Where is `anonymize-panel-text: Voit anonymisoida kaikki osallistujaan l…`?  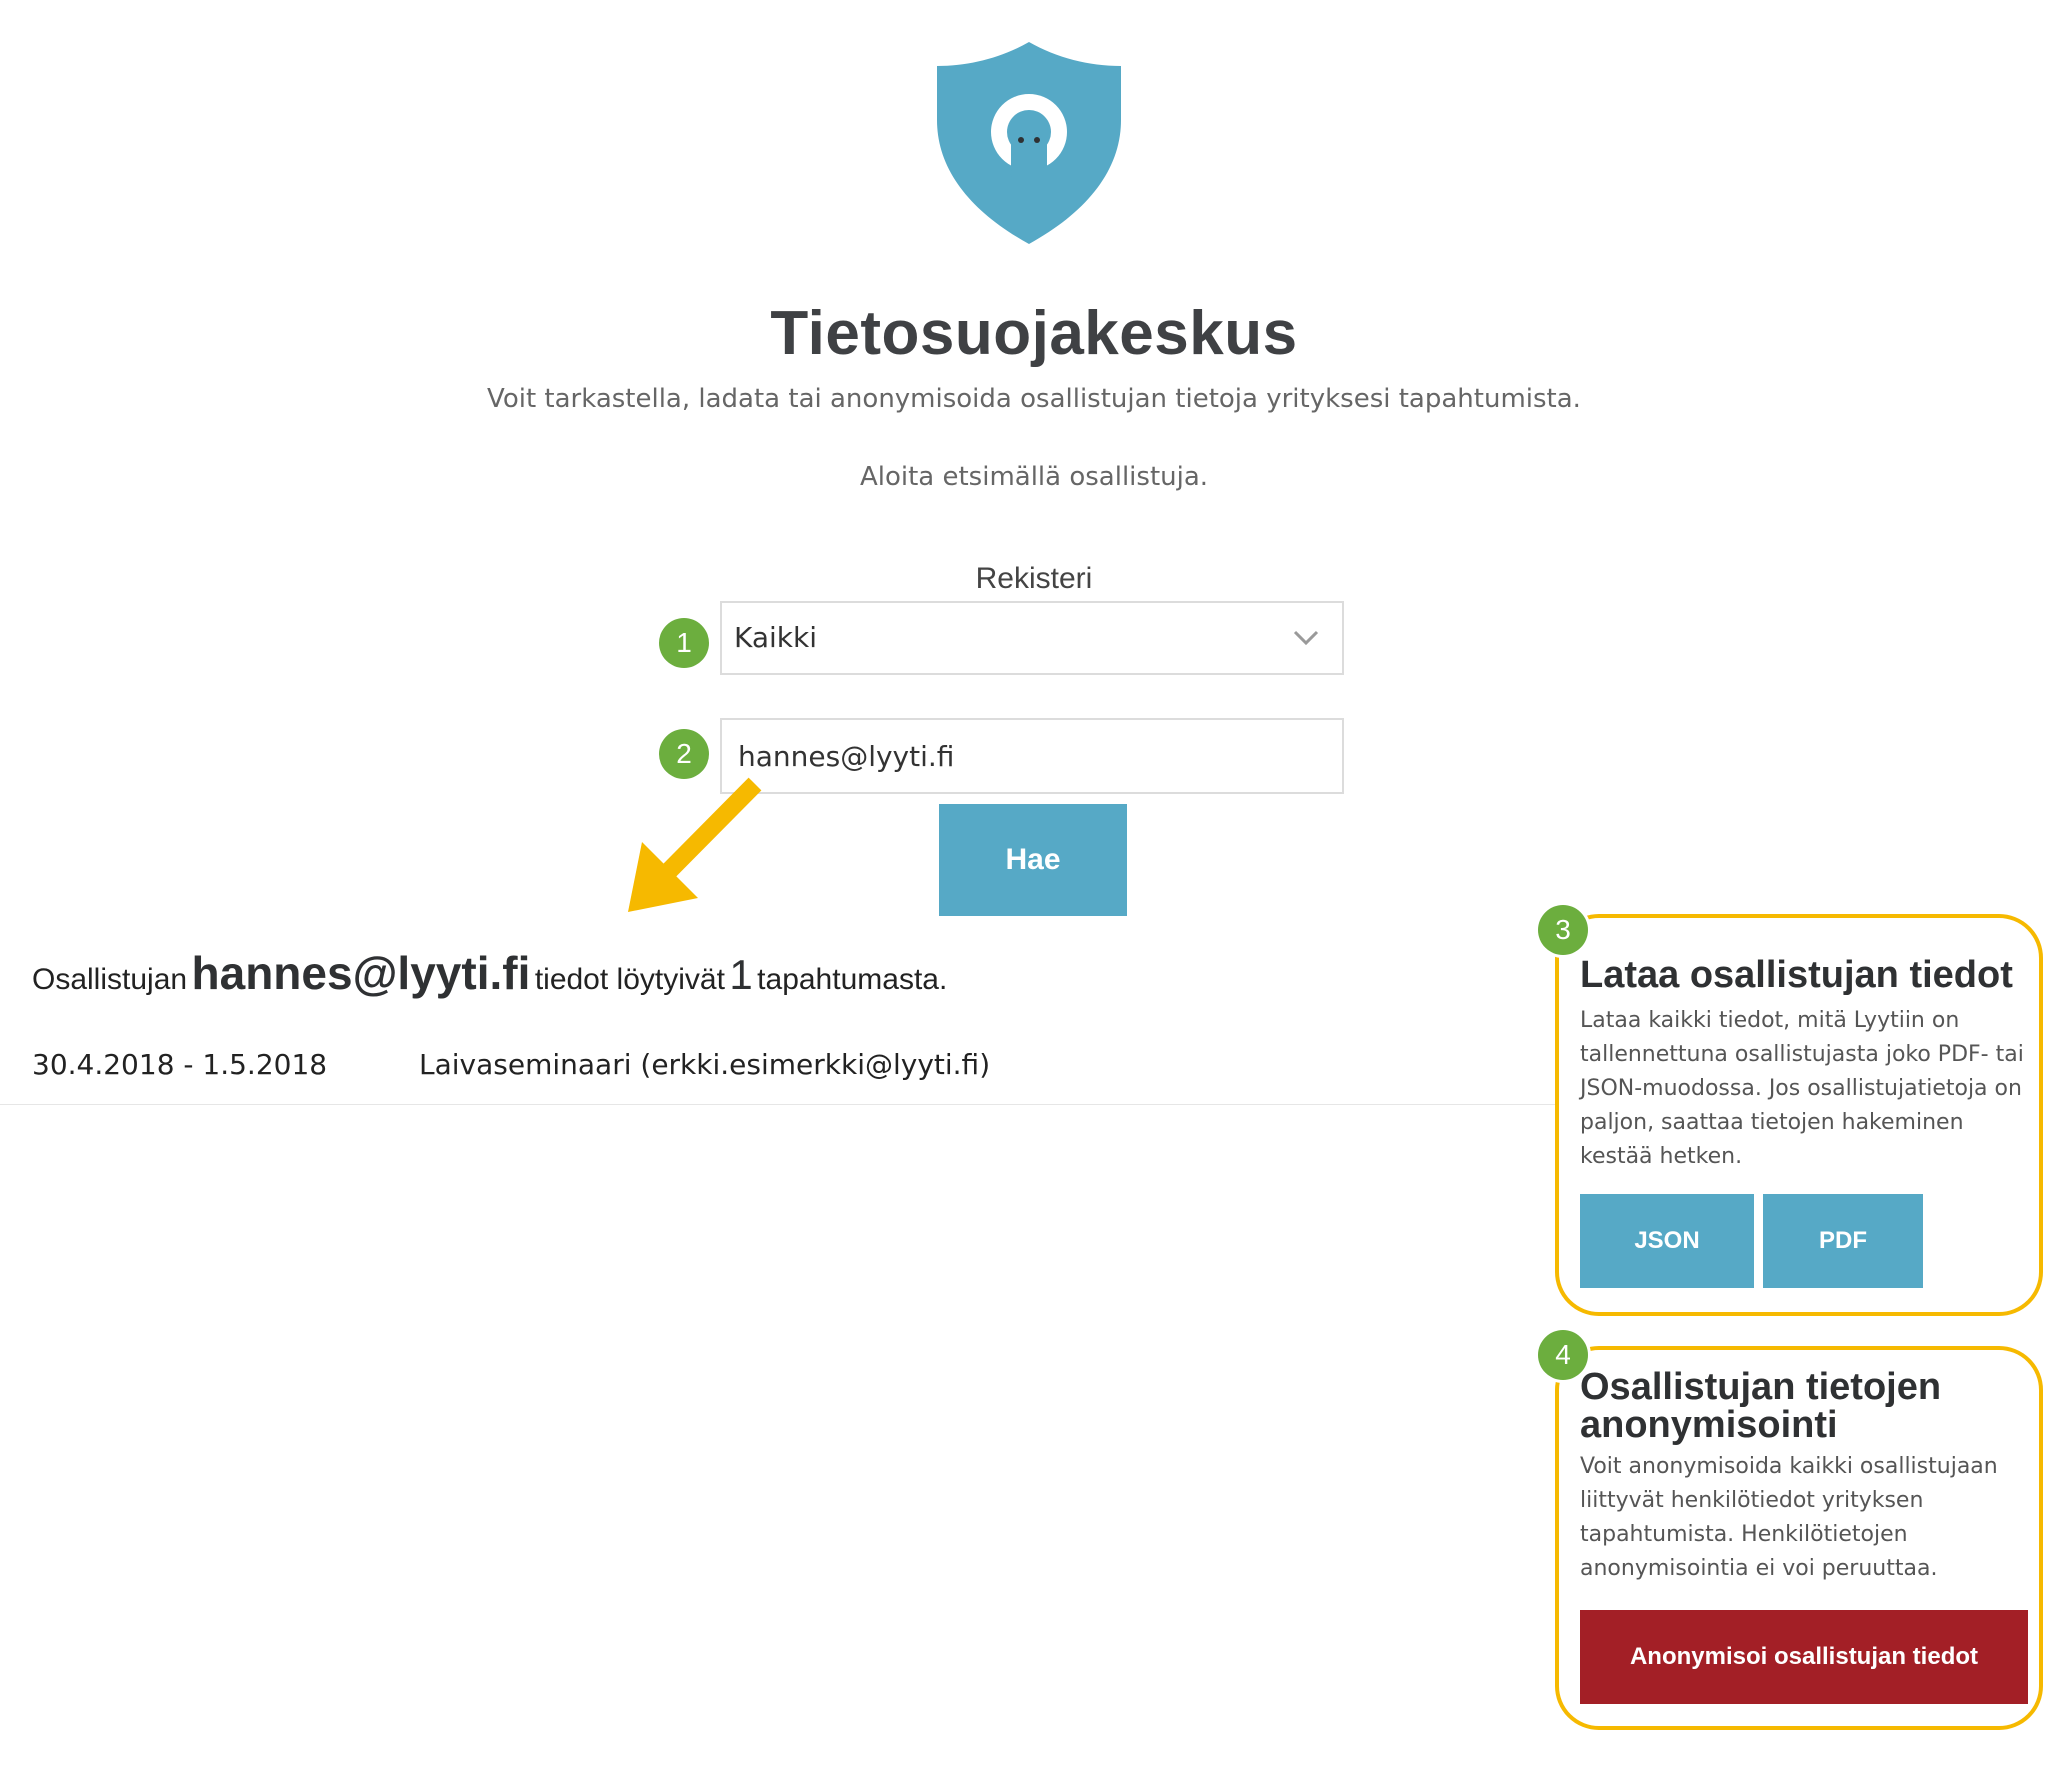
anonymize-panel-text: Voit anonymisoida kaikki osallistujaan l… is located at coordinates (1789, 1517).